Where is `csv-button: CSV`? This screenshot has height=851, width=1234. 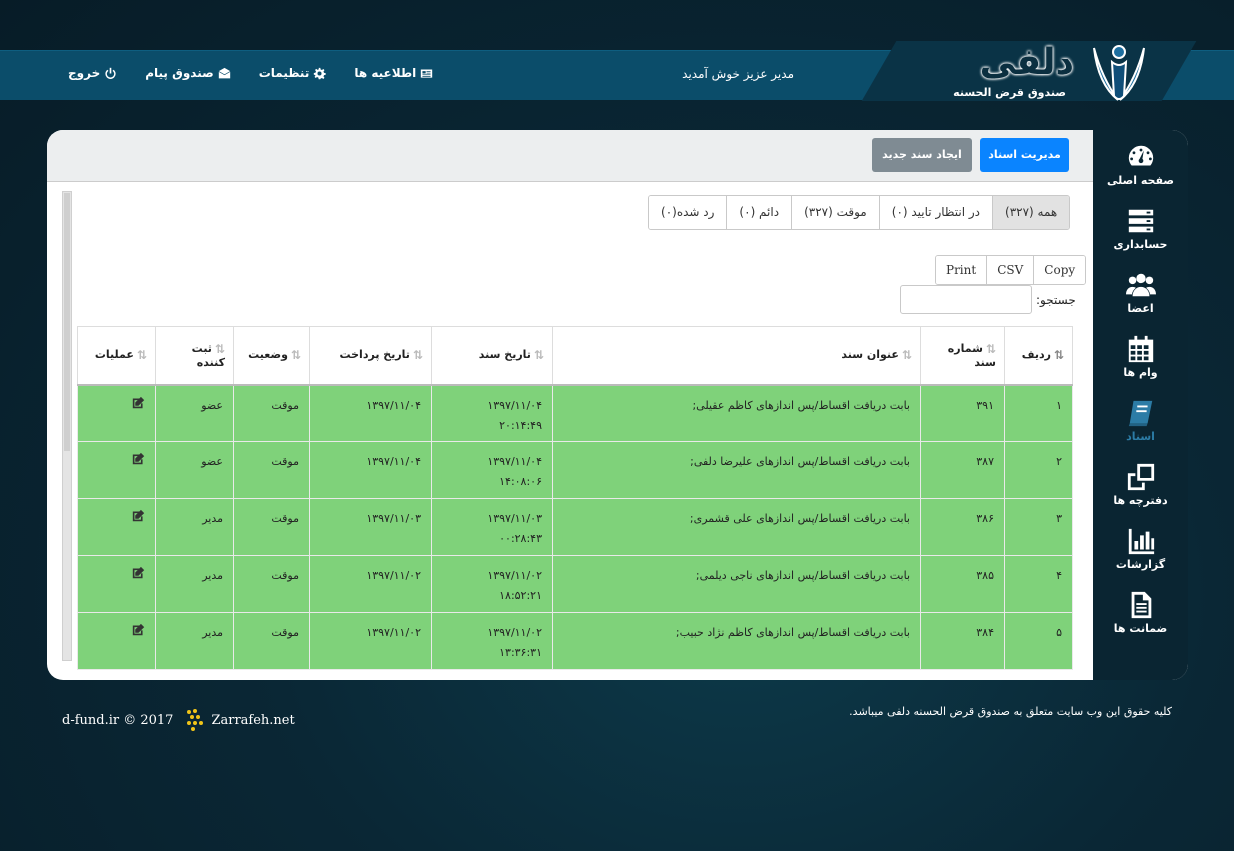
csv-button: CSV is located at coordinates (1010, 270).